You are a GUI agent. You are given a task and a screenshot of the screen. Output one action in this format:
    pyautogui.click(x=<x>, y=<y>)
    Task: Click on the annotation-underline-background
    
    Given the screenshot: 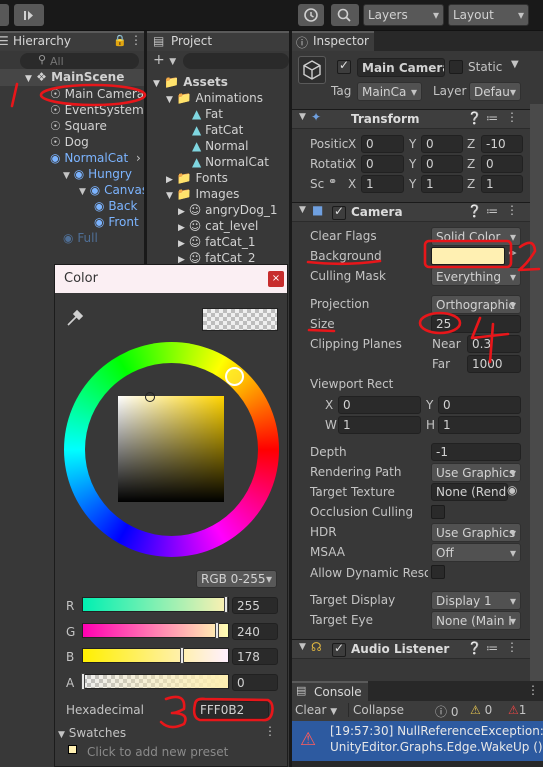 What is the action you would take?
    pyautogui.click(x=344, y=262)
    